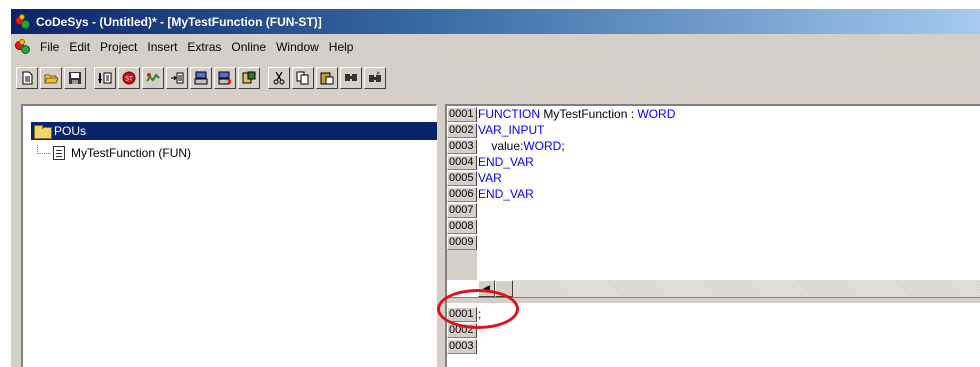  Describe the element at coordinates (462, 162) in the screenshot. I see `line-number: 0004` at that location.